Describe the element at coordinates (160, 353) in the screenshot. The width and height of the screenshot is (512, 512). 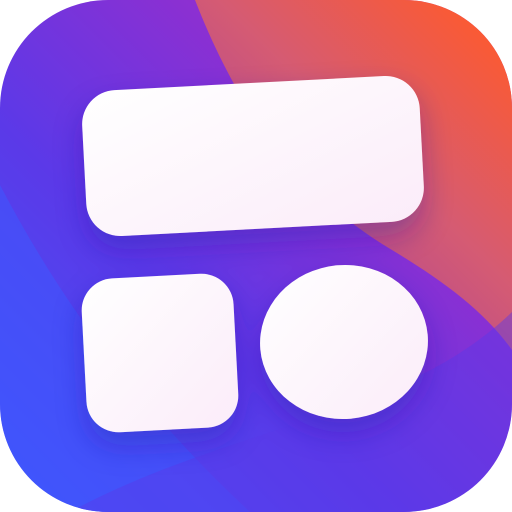
I see `square-widget-tile` at that location.